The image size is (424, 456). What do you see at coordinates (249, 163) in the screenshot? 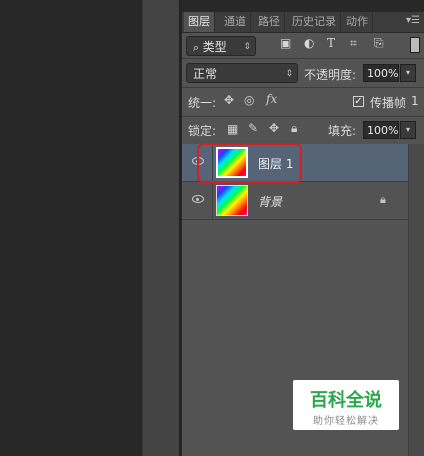
I see `annotation-highlight` at bounding box center [249, 163].